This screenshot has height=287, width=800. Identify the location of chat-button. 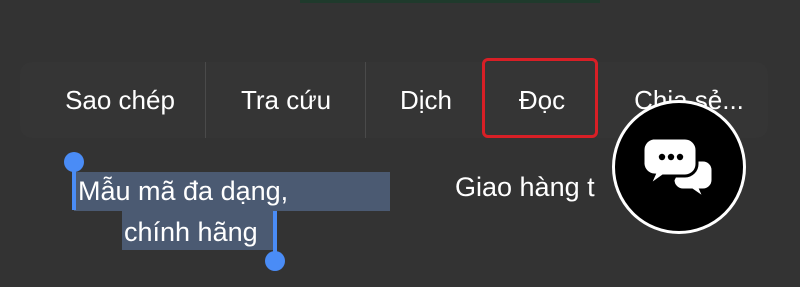
(679, 167).